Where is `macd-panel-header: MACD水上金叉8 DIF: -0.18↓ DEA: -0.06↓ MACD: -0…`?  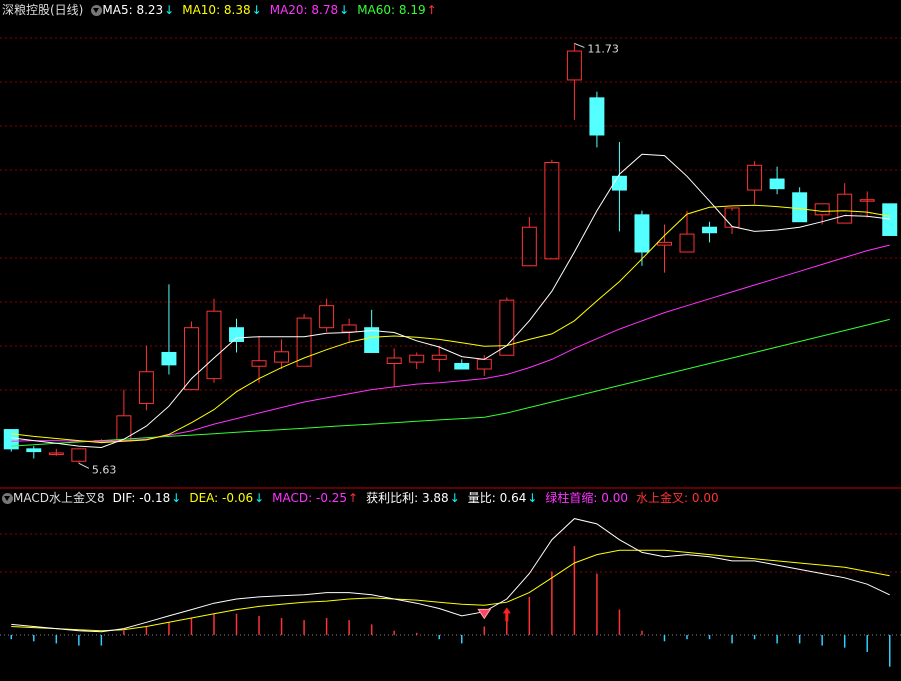 macd-panel-header: MACD水上金叉8 DIF: -0.18↓ DEA: -0.06↓ MACD: -0… is located at coordinates (364, 498).